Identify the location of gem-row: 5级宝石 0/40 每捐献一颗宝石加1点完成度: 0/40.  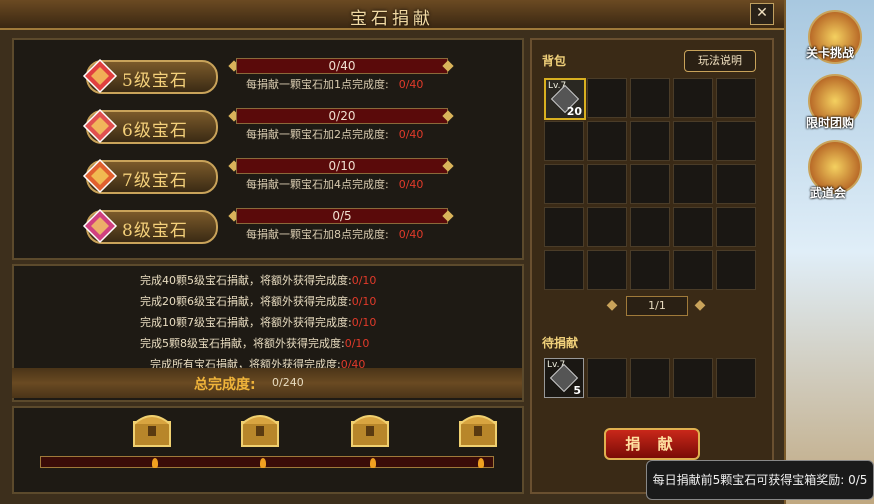
(304, 74).